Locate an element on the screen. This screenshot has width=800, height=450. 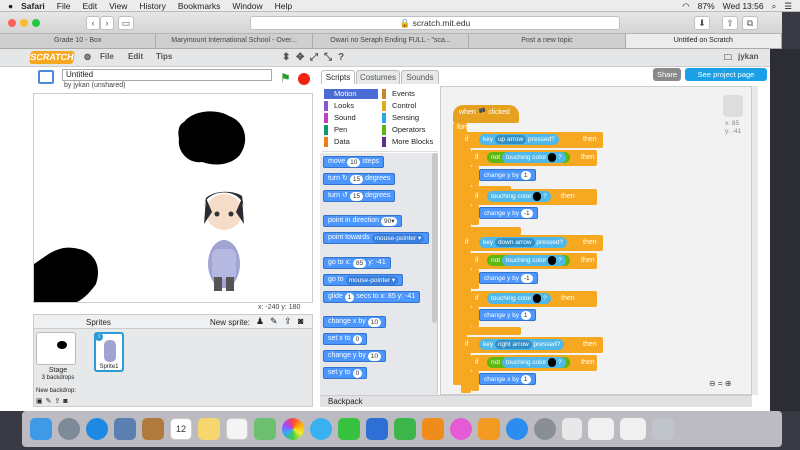
paint-sprite-icon: ✎ is located at coordinates (274, 321).